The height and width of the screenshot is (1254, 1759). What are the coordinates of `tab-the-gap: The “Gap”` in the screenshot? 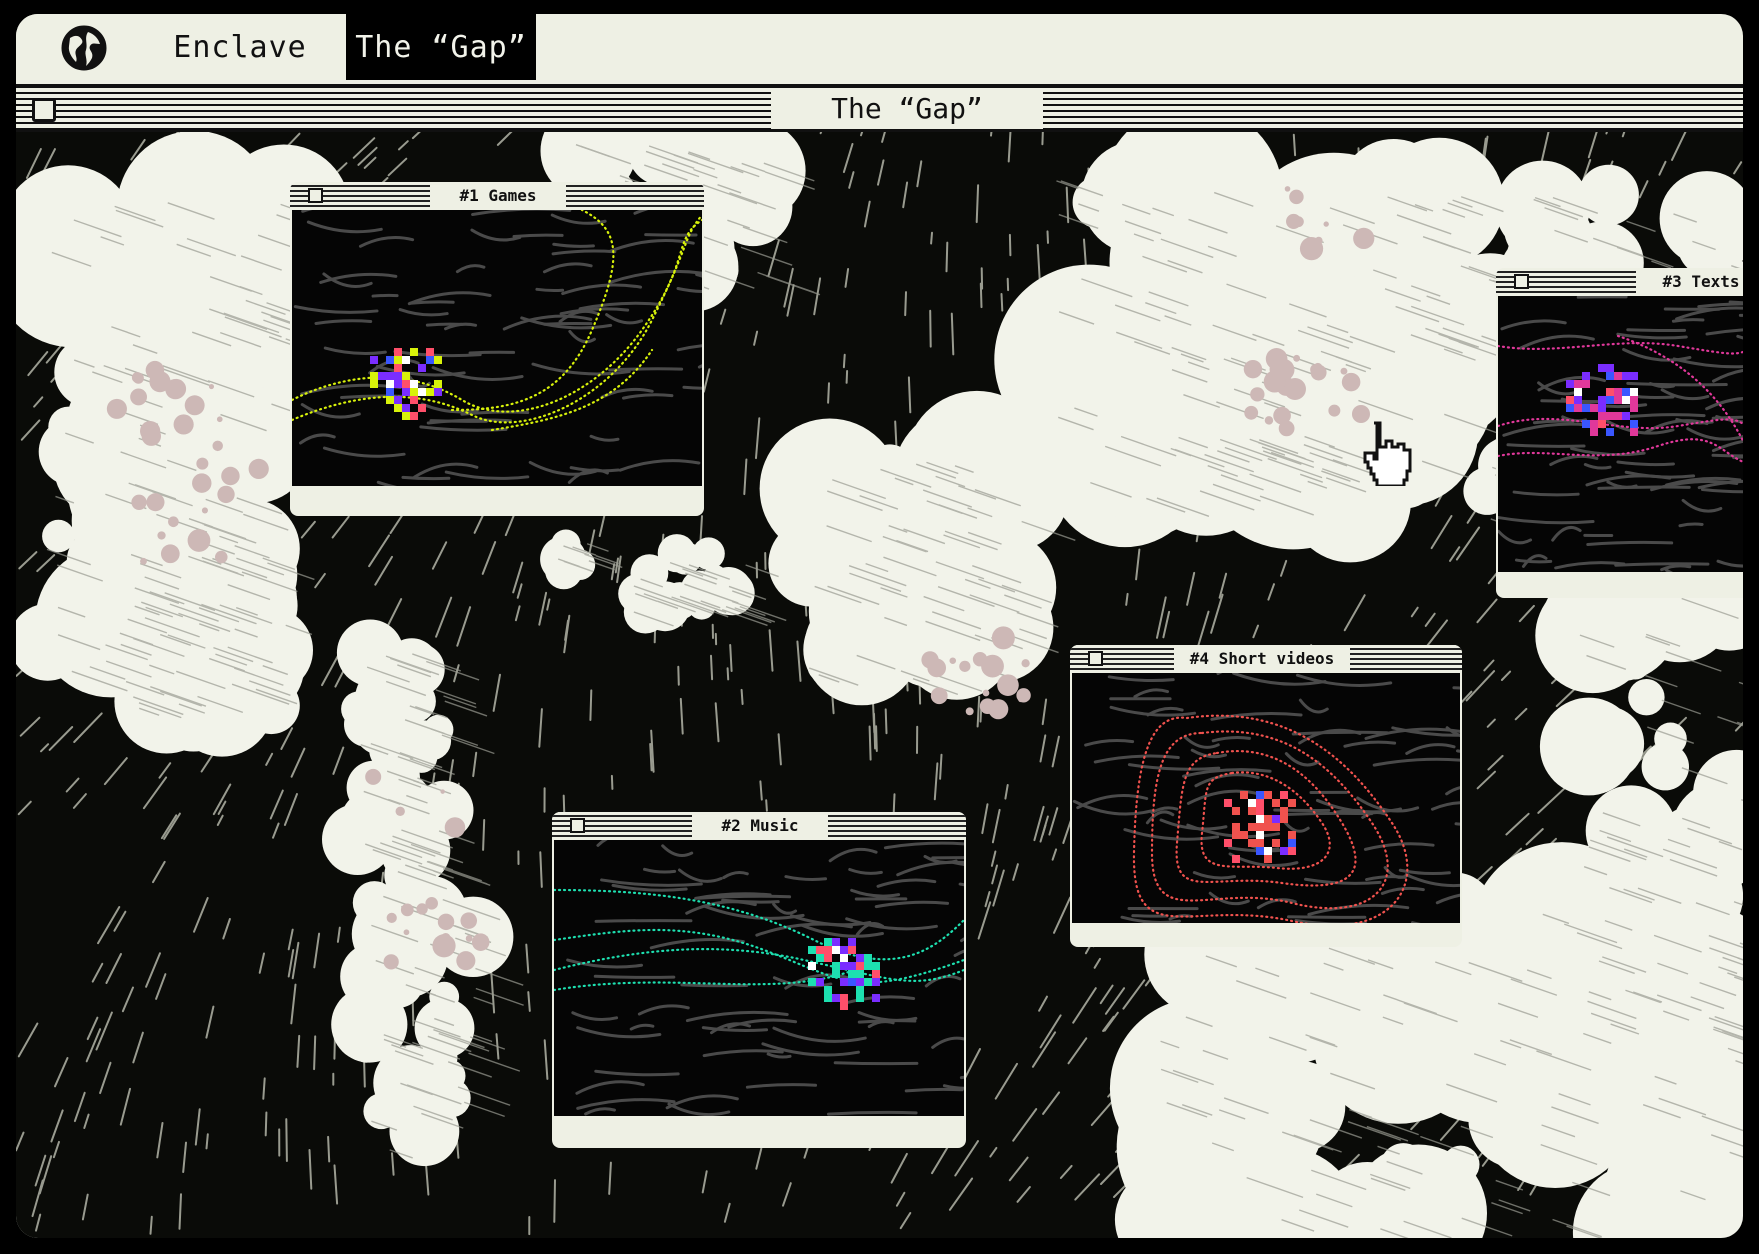 It's located at (441, 47).